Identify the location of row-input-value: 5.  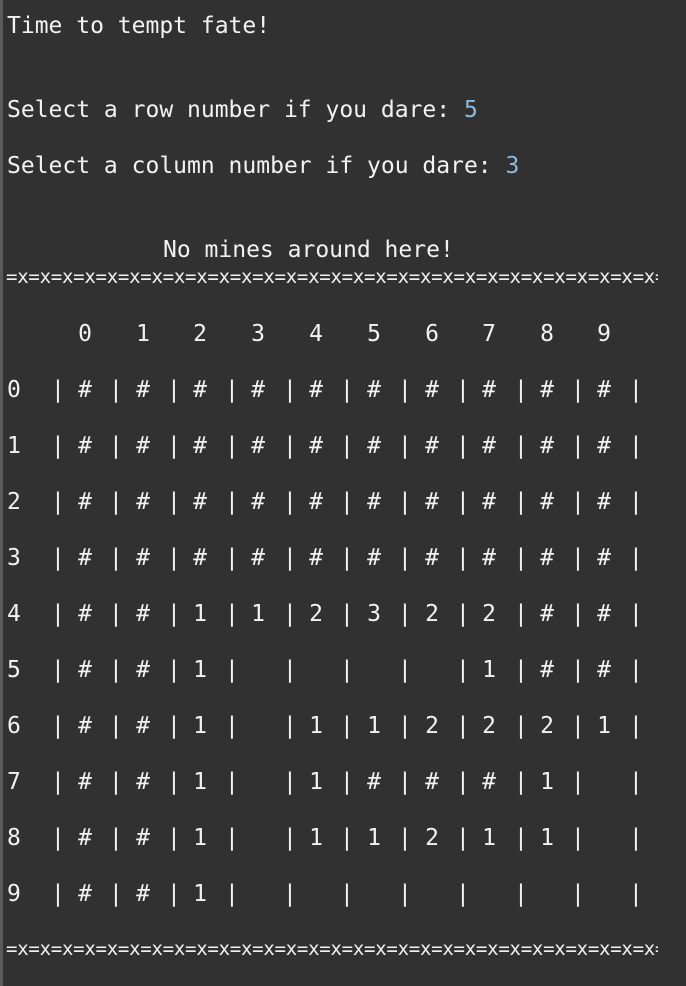
(471, 110).